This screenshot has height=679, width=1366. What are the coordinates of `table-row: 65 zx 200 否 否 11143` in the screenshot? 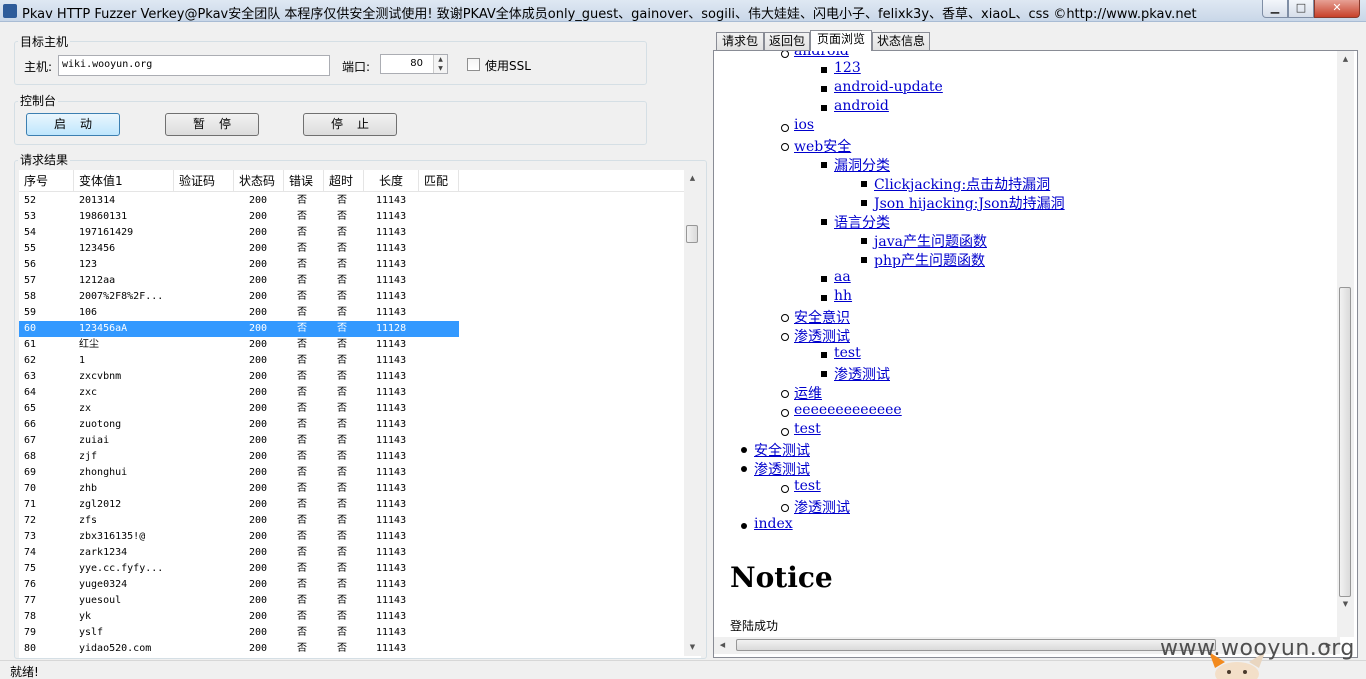 It's located at (239, 409).